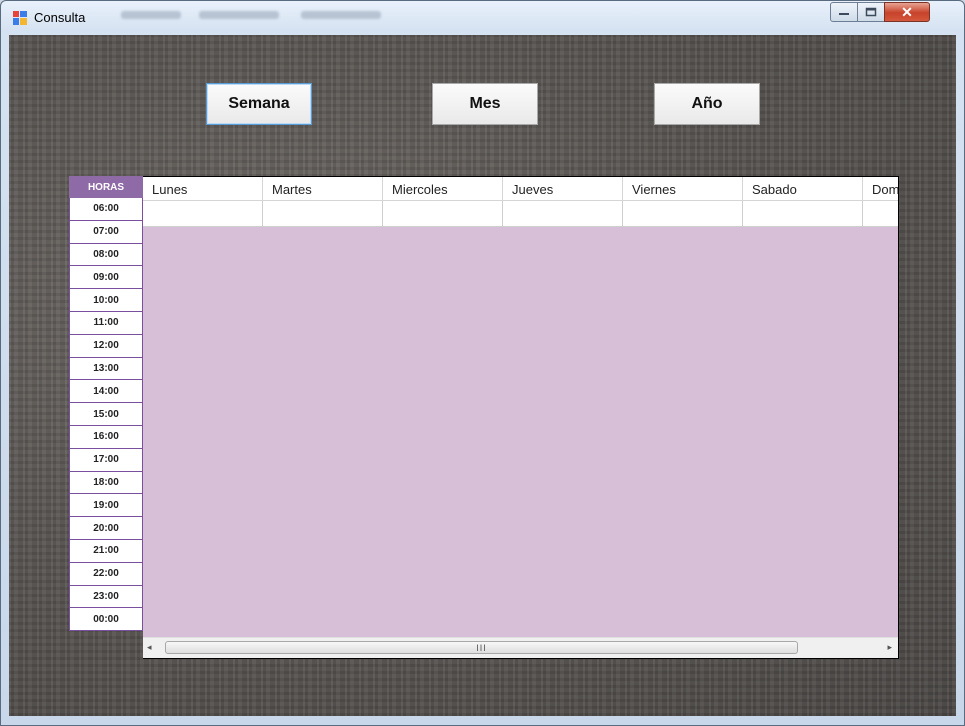 The image size is (965, 726). Describe the element at coordinates (106, 278) in the screenshot. I see `hour-cell: 09:00` at that location.